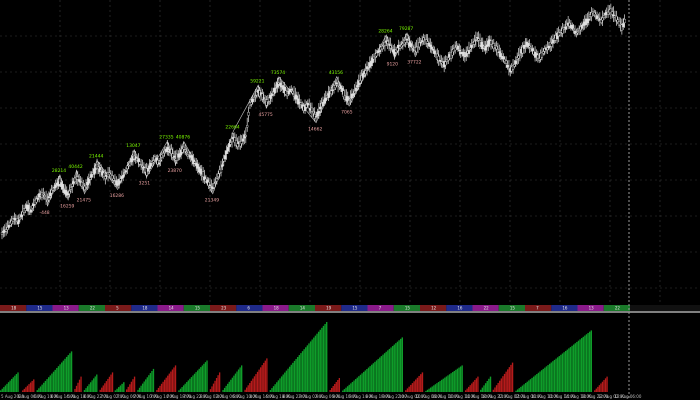 The height and width of the screenshot is (400, 700). What do you see at coordinates (336, 73) in the screenshot?
I see `swing-high-label: 43156` at bounding box center [336, 73].